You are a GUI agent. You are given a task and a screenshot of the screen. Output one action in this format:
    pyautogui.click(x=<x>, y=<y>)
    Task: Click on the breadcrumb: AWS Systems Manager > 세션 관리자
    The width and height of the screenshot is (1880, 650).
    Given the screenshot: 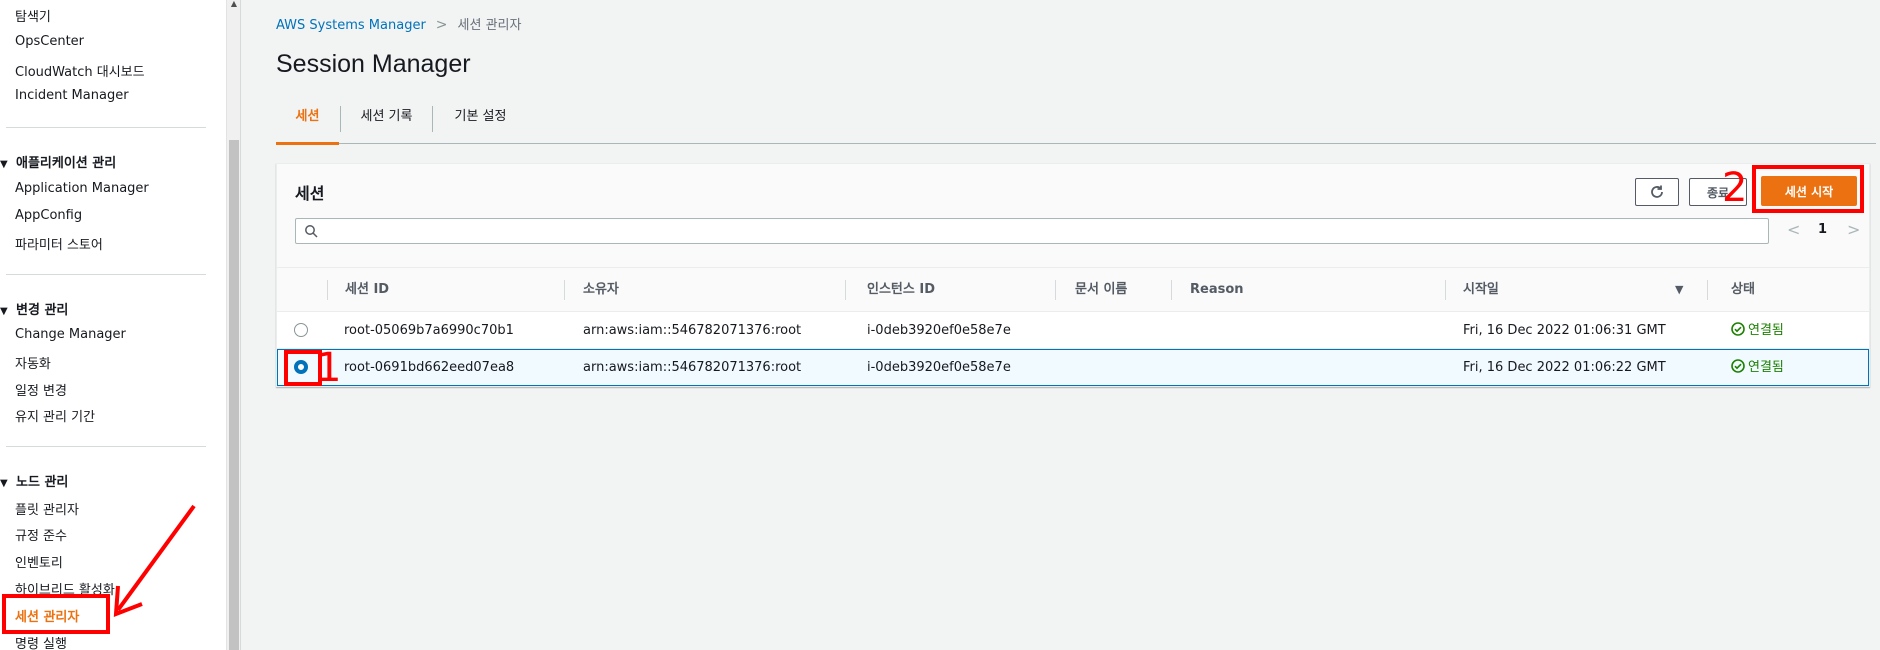 What is the action you would take?
    pyautogui.click(x=398, y=23)
    